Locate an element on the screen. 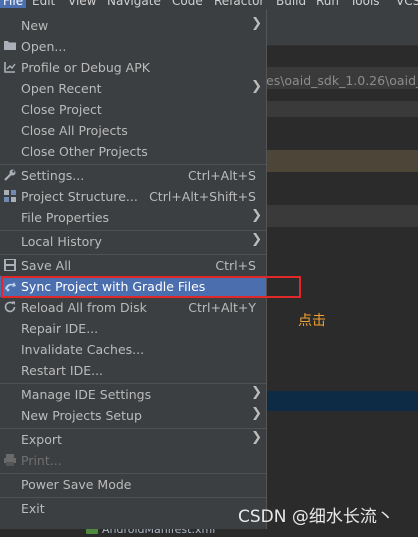 Image resolution: width=418 pixels, height=537 pixels. folder-icon is located at coordinates (10, 46).